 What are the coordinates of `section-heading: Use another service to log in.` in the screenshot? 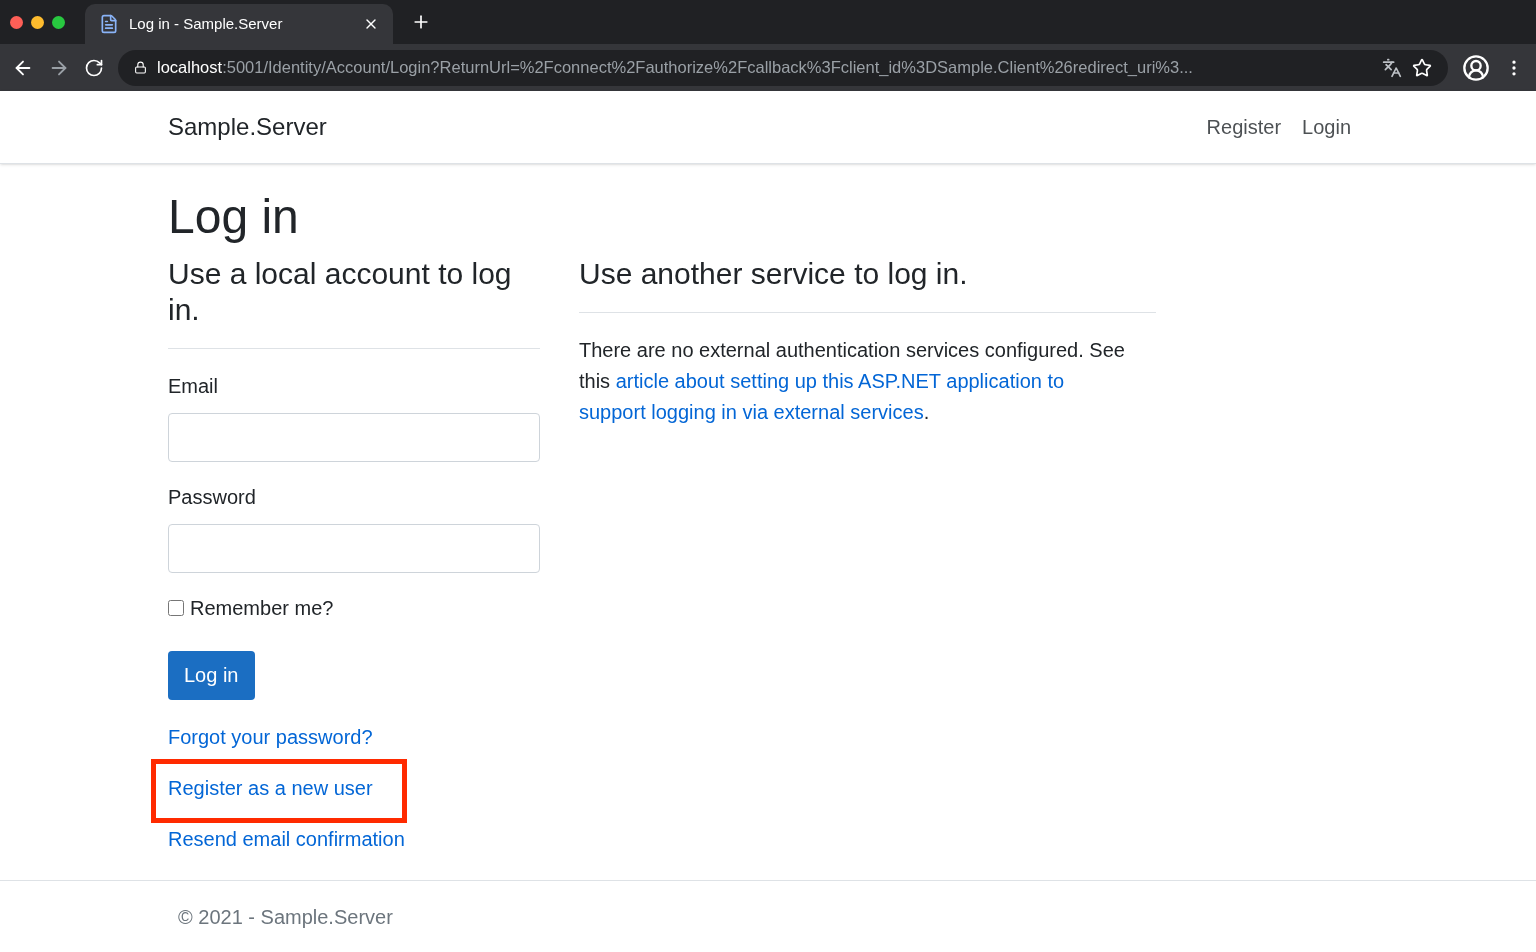 It's located at (867, 284).